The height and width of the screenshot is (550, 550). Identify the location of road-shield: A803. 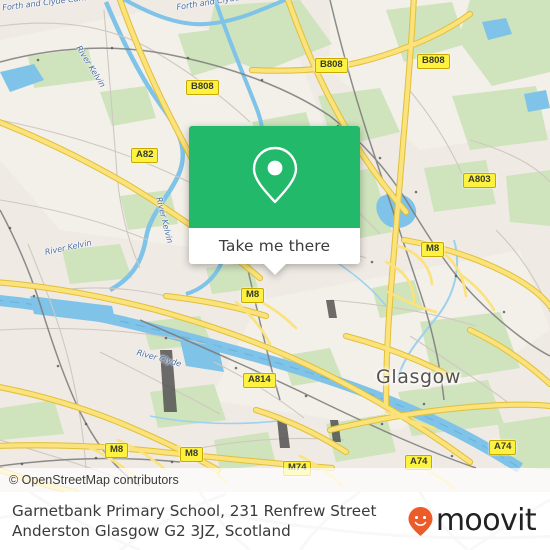
(479, 180).